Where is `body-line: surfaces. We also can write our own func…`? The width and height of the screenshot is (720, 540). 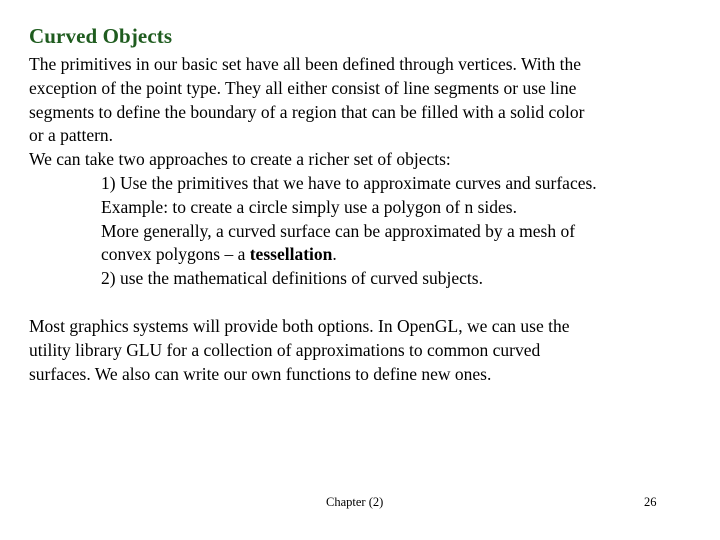
body-line: surfaces. We also can write our own func… is located at coordinates (260, 373).